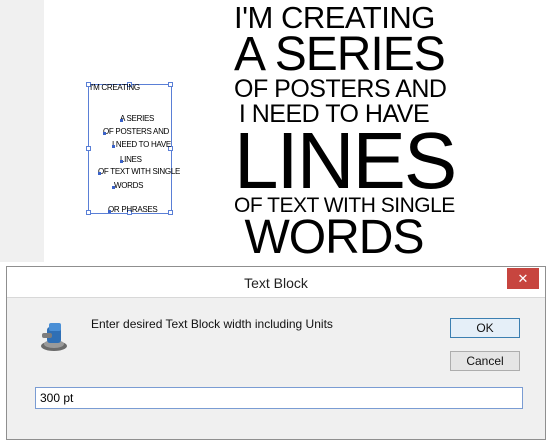 The height and width of the screenshot is (445, 550). Describe the element at coordinates (170, 84) in the screenshot. I see `frame-handle-top-right` at that location.